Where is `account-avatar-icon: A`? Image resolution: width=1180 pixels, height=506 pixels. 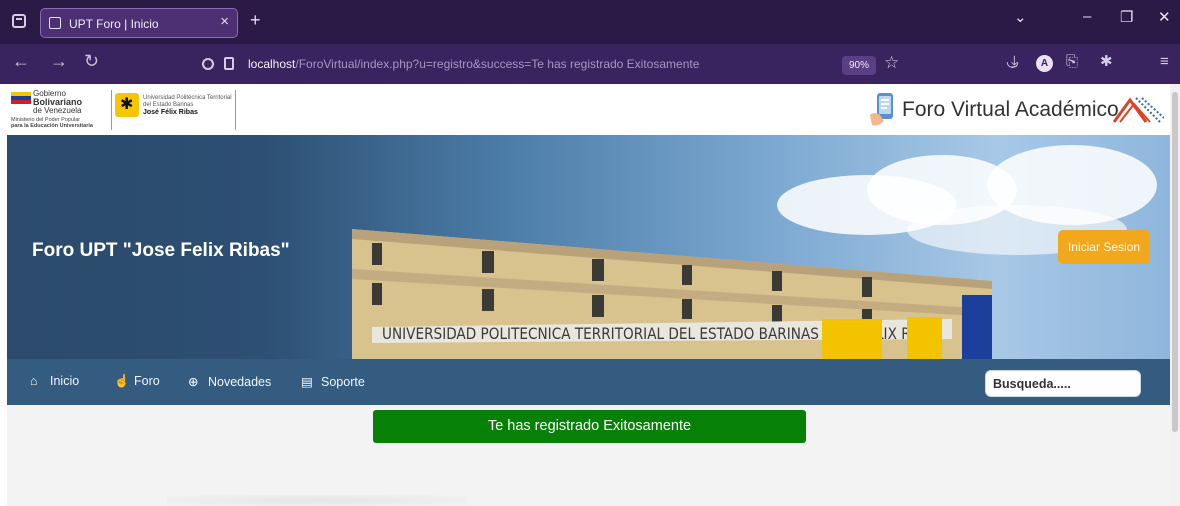
account-avatar-icon: A is located at coordinates (1044, 63).